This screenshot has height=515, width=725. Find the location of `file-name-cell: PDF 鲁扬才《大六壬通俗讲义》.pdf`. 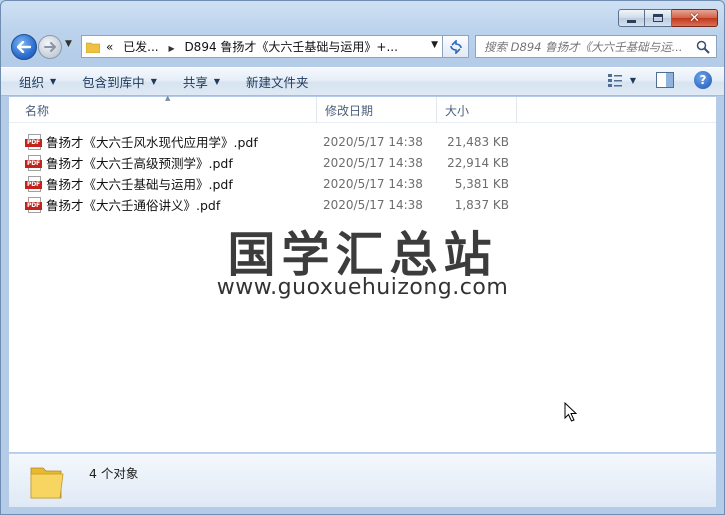

file-name-cell: PDF 鲁扬才《大六壬通俗讲义》.pdf is located at coordinates (163, 204).